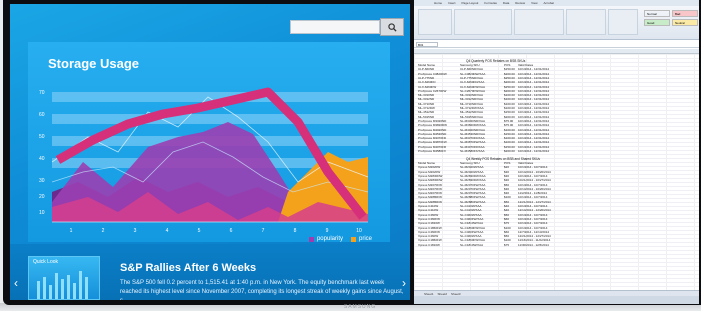 The image size is (701, 311). I want to click on style-normal: Normal, so click(657, 13).